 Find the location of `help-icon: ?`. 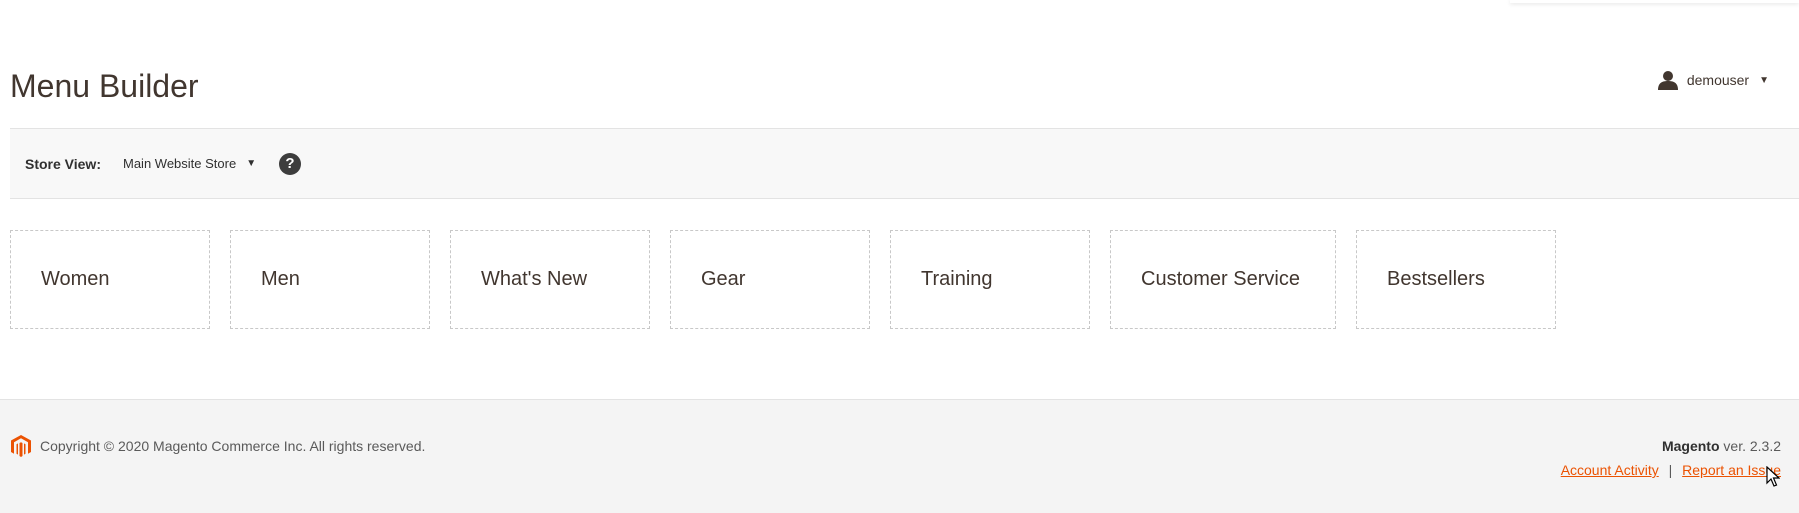

help-icon: ? is located at coordinates (290, 164).